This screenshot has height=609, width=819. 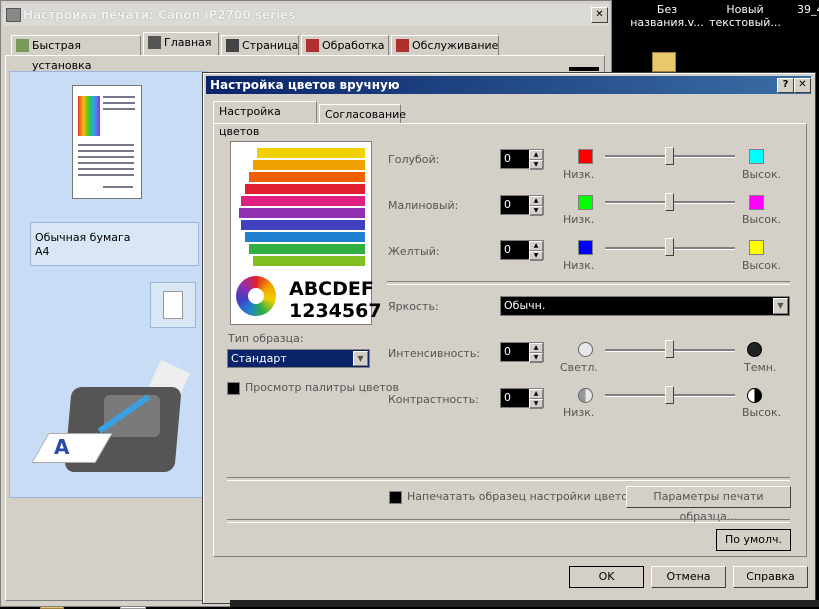 What do you see at coordinates (669, 202) in the screenshot?
I see `magenta-slider-thumb` at bounding box center [669, 202].